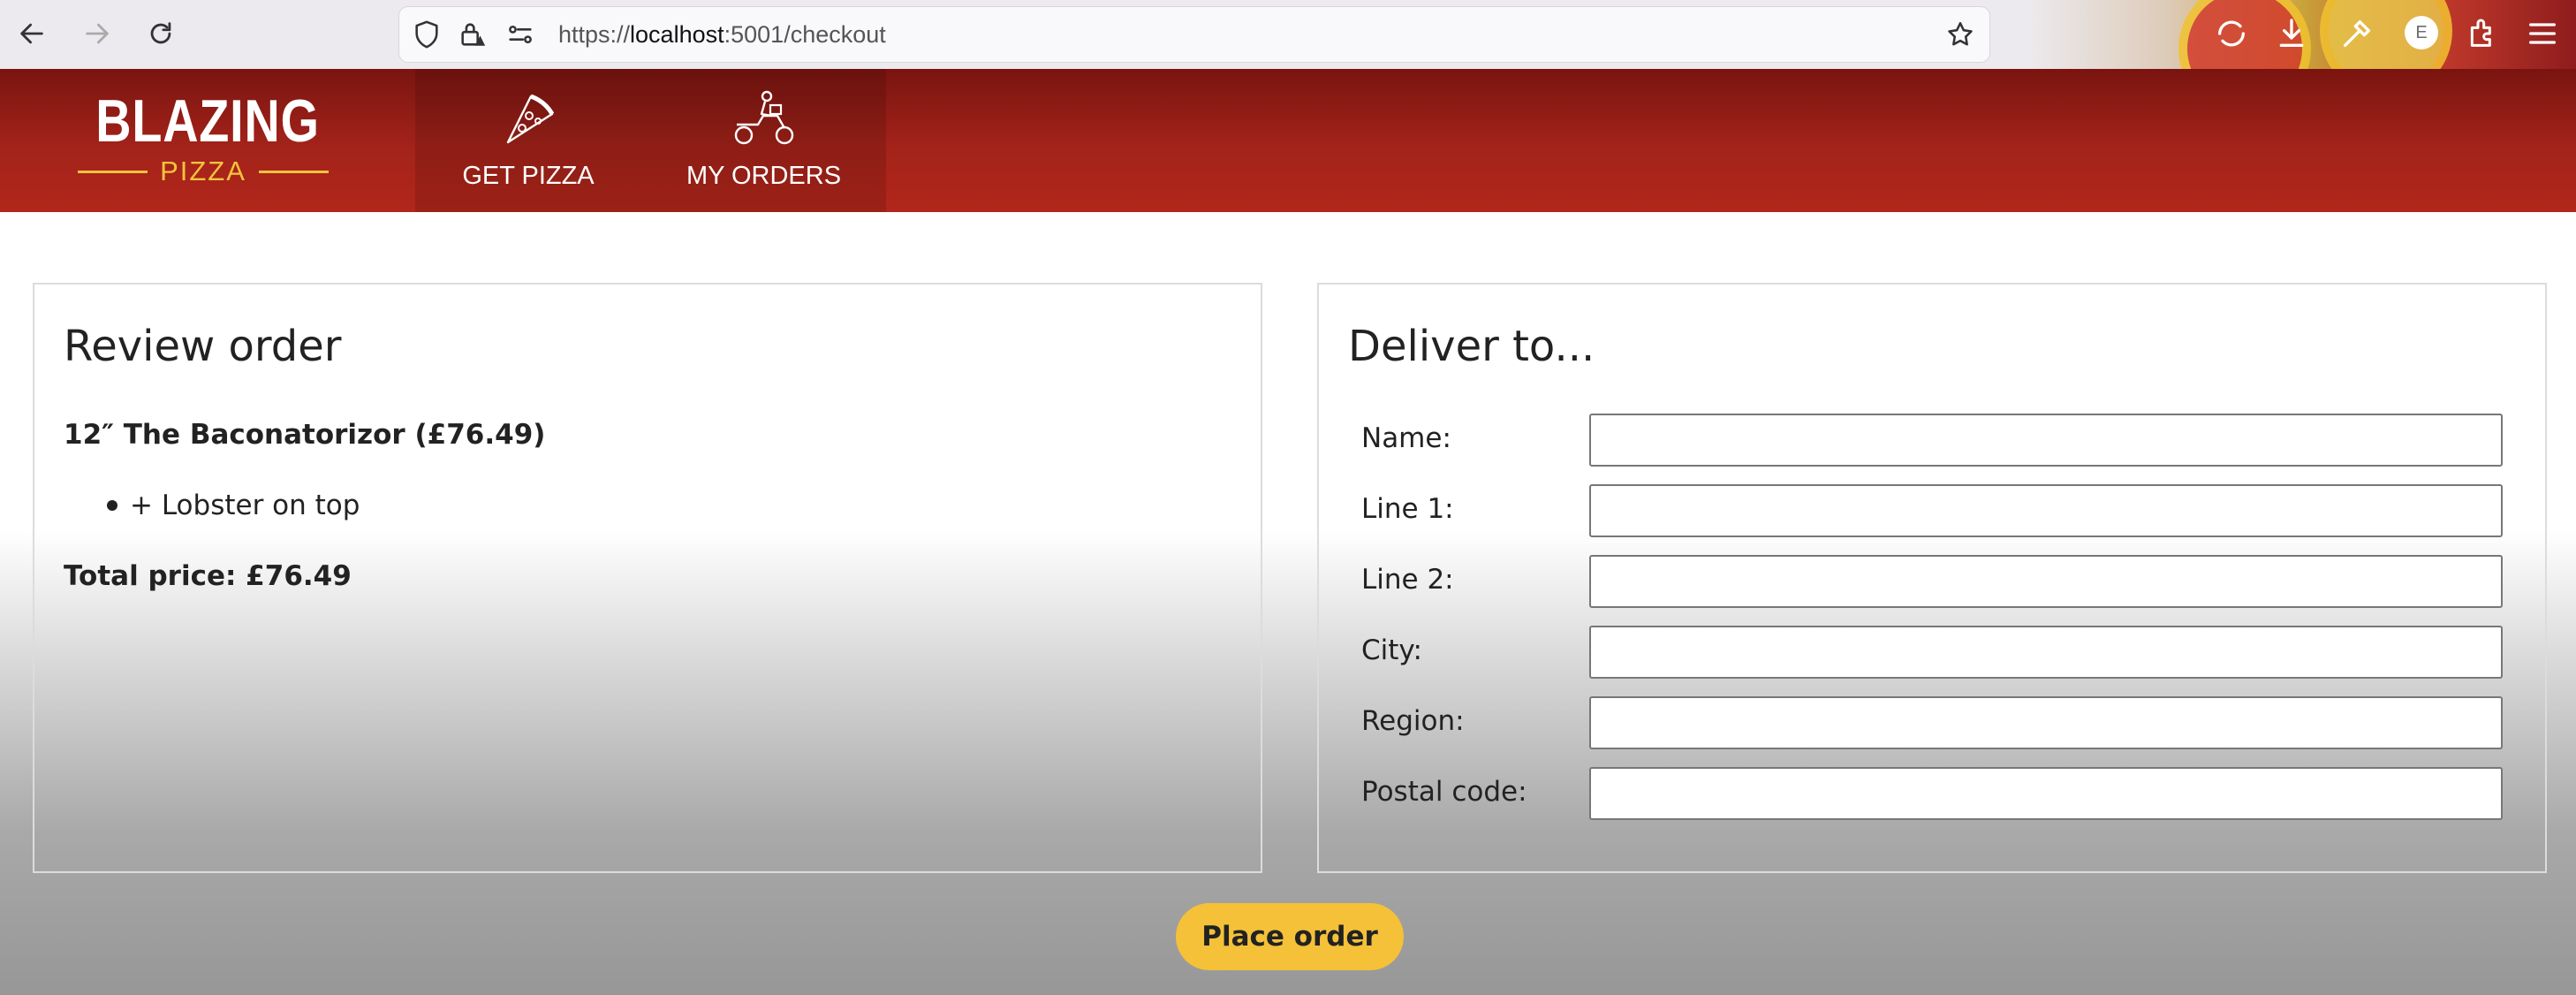  What do you see at coordinates (2482, 33) in the screenshot?
I see `extensions-icon` at bounding box center [2482, 33].